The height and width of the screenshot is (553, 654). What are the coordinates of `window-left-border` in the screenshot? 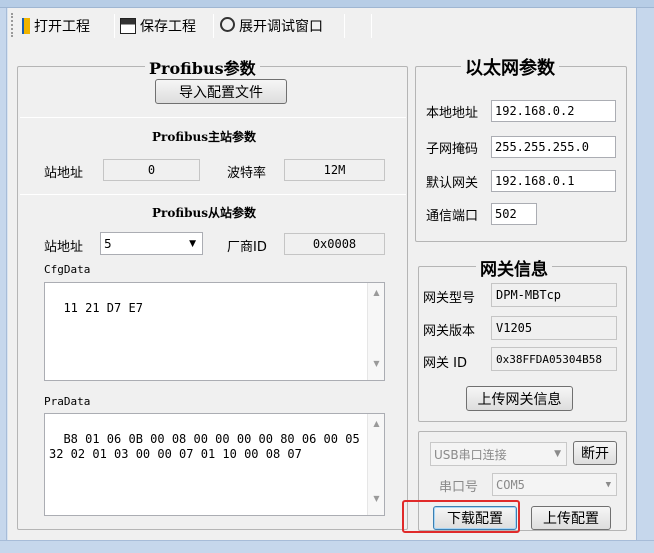 It's located at (3, 280).